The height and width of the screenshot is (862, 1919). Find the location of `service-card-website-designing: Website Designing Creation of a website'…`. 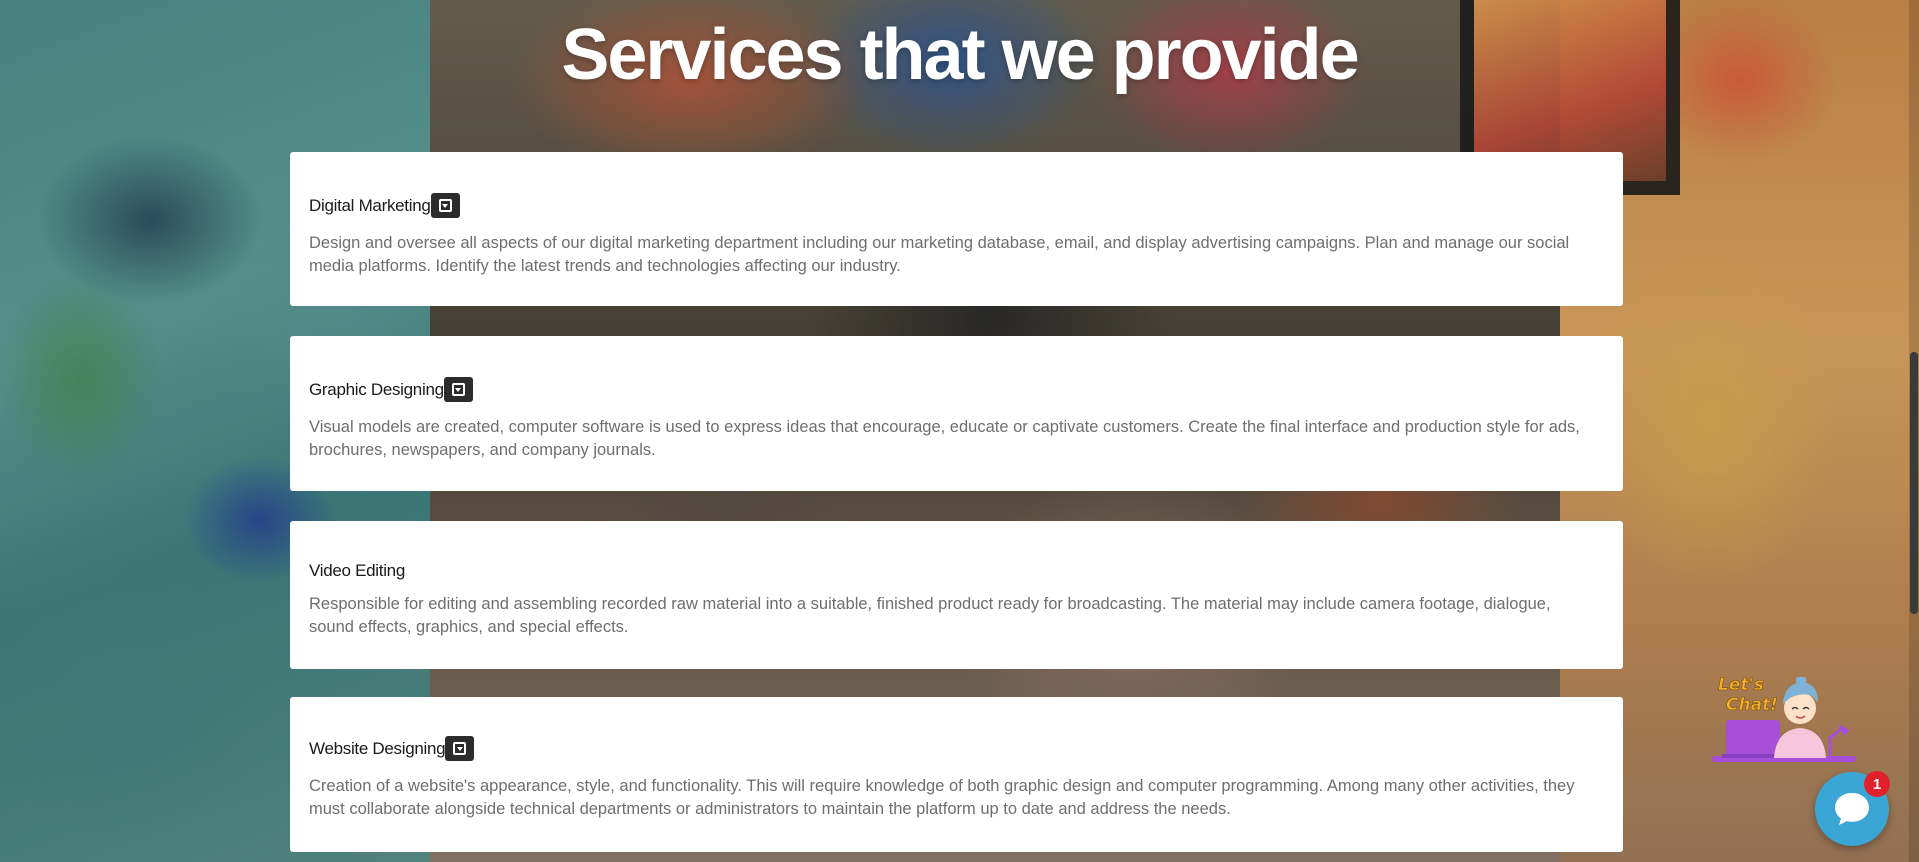

service-card-website-designing: Website Designing Creation of a website'… is located at coordinates (956, 774).